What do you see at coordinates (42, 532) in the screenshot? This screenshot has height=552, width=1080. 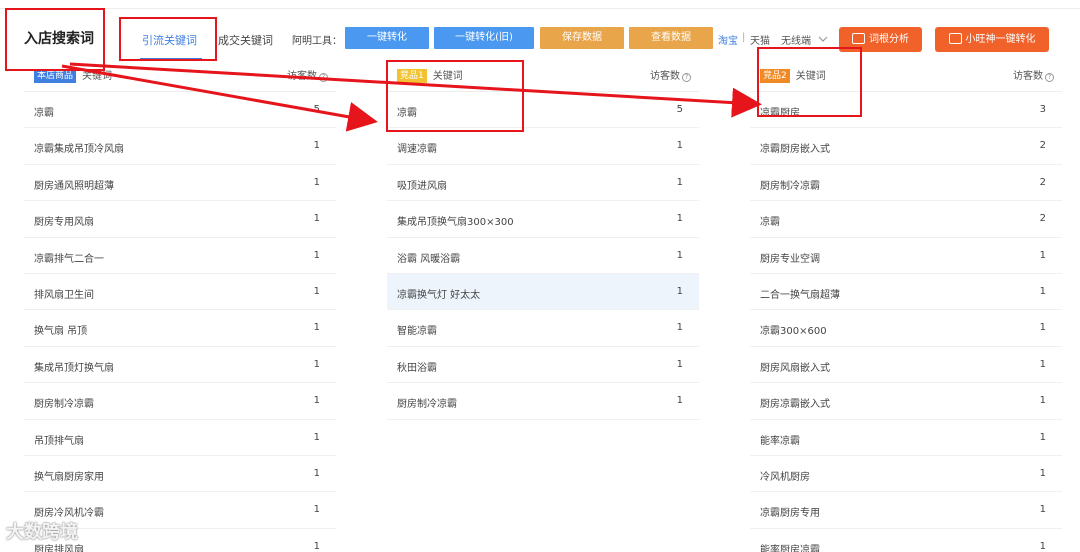 I see `watermark: 大数跨境` at bounding box center [42, 532].